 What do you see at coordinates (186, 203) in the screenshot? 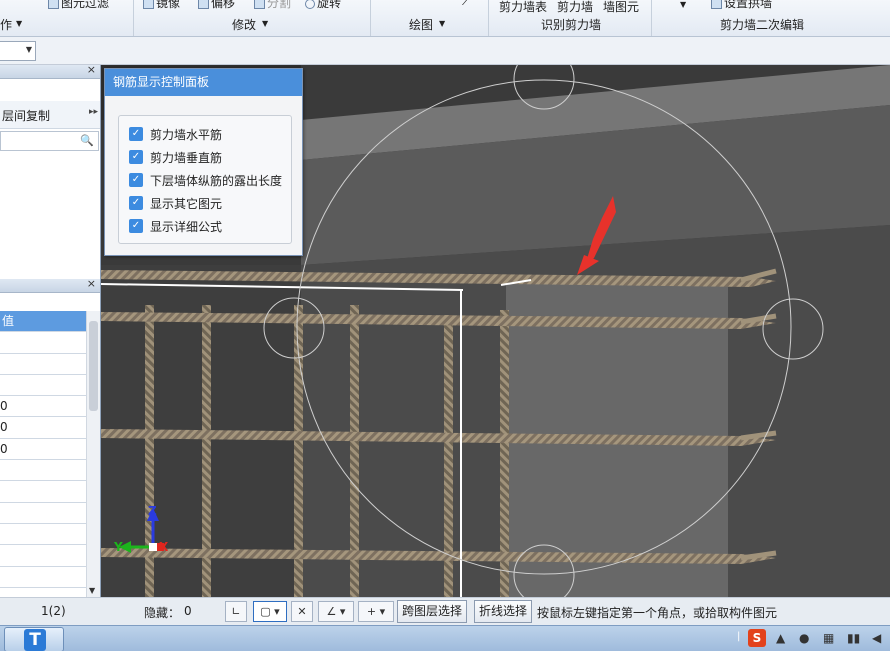
I see `rebar-option-label: 显示其它图元` at bounding box center [186, 203].